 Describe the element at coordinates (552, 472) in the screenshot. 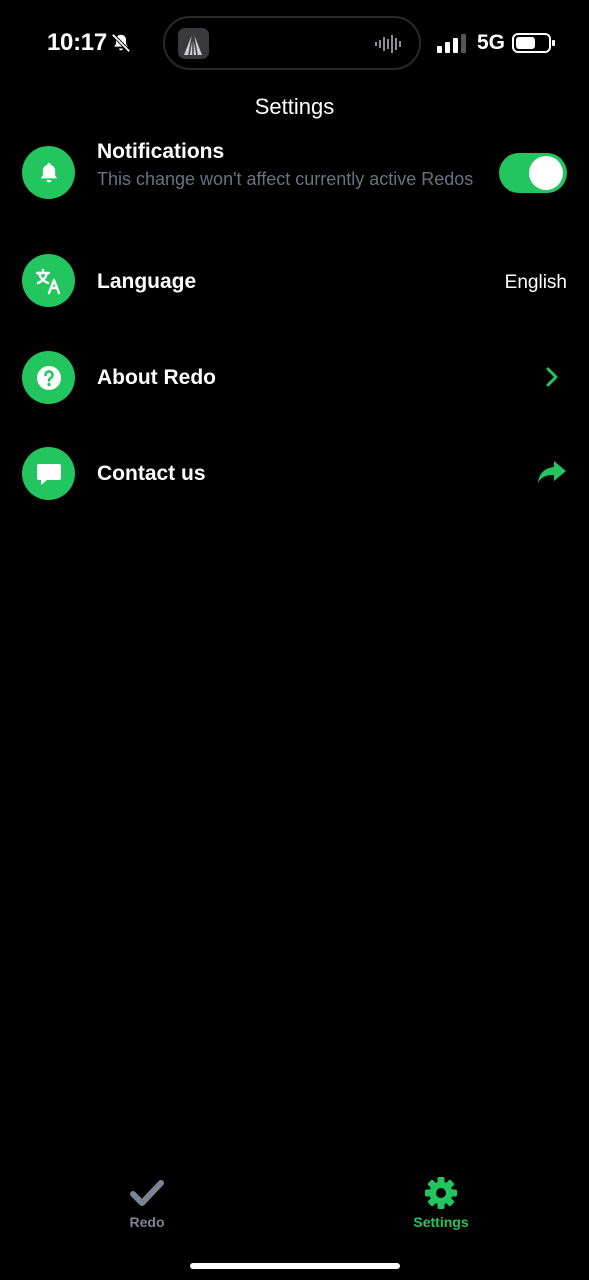

I see `share-arrow-icon` at that location.